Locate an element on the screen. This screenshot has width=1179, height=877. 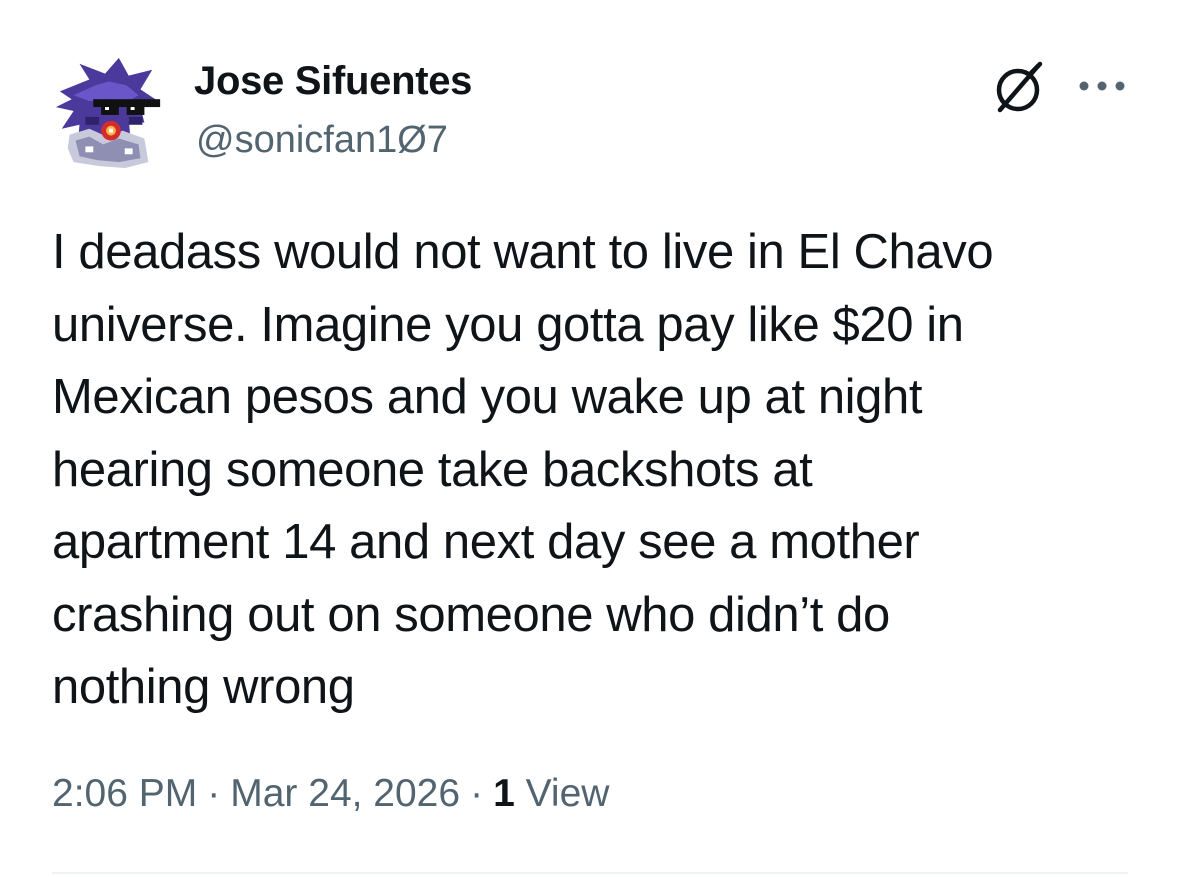
views-link: 1 View is located at coordinates (551, 793).